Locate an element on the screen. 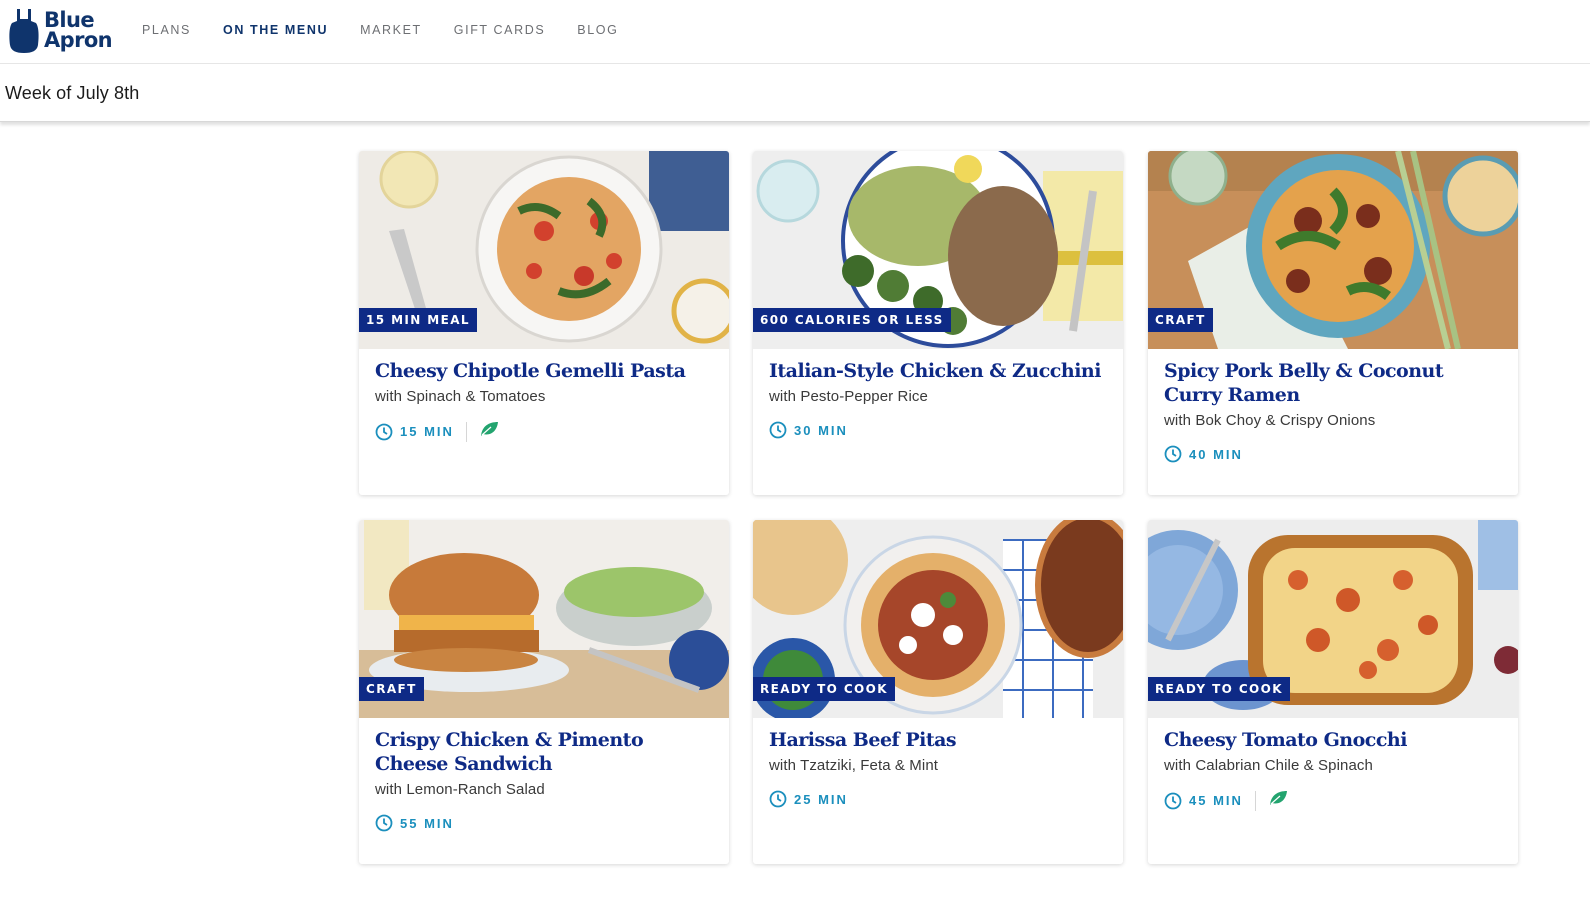  cook-time: 45 MIN is located at coordinates (1203, 801).